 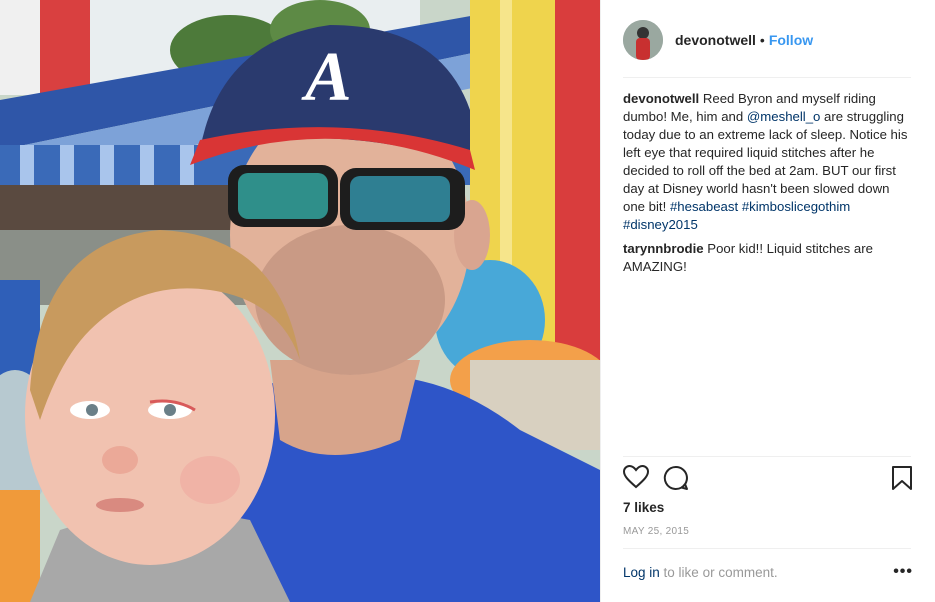 I want to click on bookmark-icon, so click(x=902, y=480).